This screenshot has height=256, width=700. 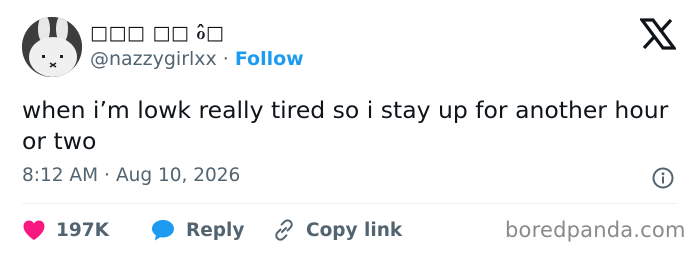 I want to click on like-button: 197K, so click(x=65, y=230).